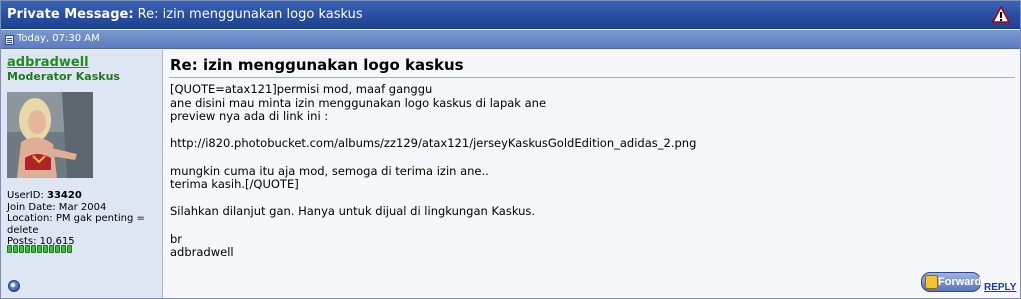 Image resolution: width=1021 pixels, height=299 pixels. I want to click on user-id-row: UserID: 33420, so click(82, 196).